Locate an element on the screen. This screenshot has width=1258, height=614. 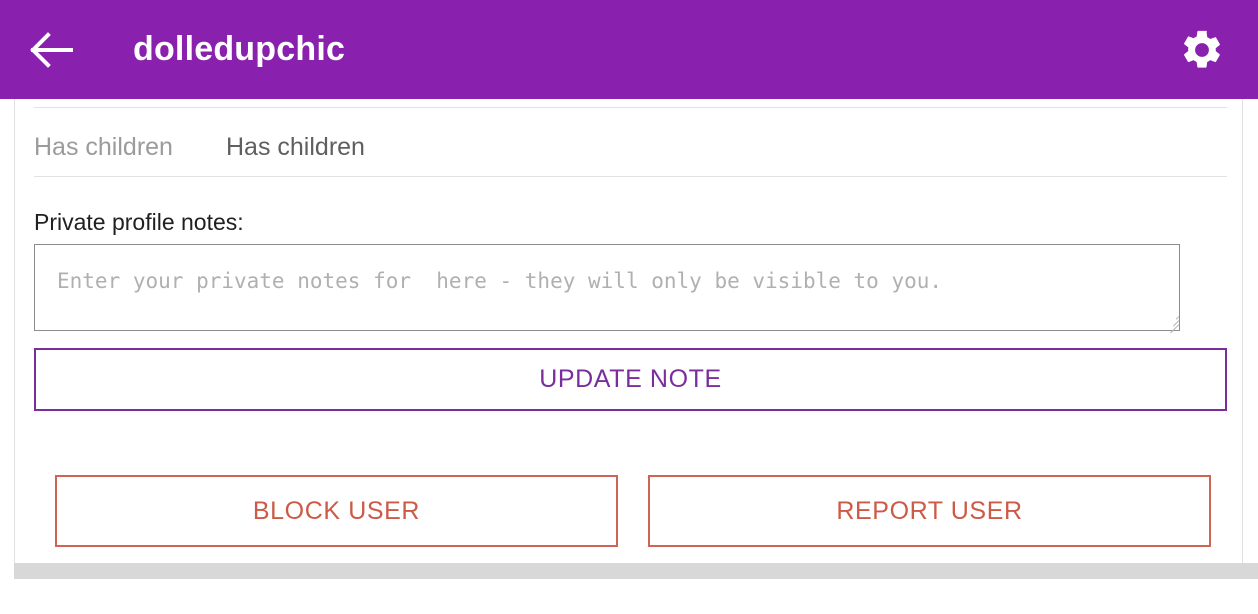
arrow-left-icon is located at coordinates (52, 49).